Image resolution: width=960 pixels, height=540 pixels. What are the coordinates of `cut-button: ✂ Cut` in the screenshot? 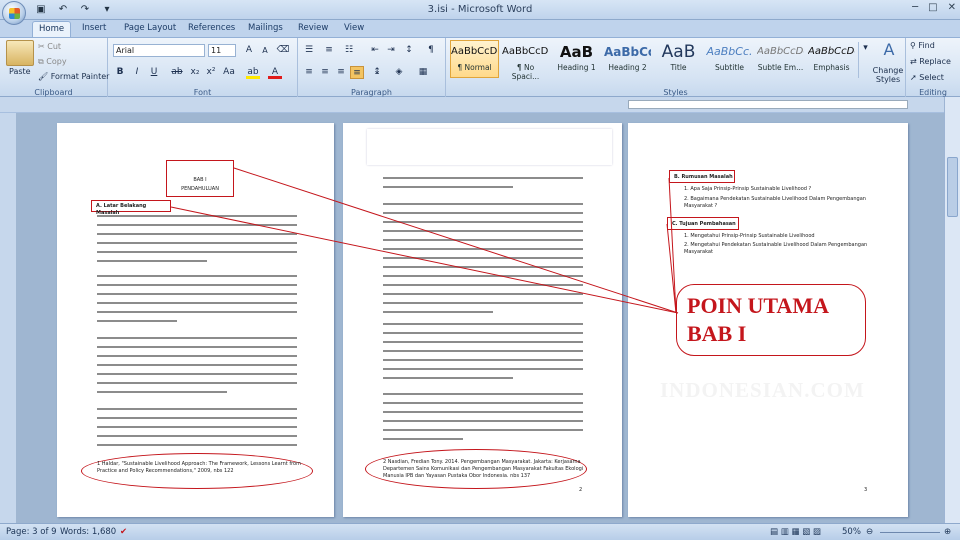 It's located at (49, 46).